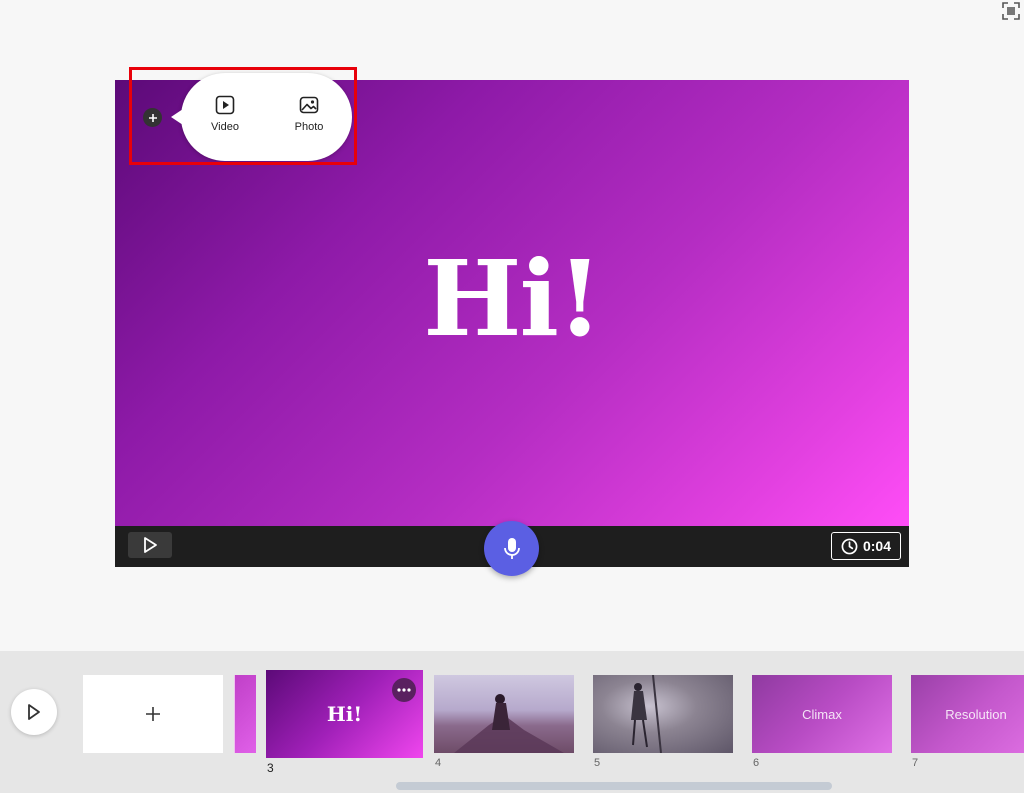 The width and height of the screenshot is (1024, 793). I want to click on add-scene-button, so click(153, 714).